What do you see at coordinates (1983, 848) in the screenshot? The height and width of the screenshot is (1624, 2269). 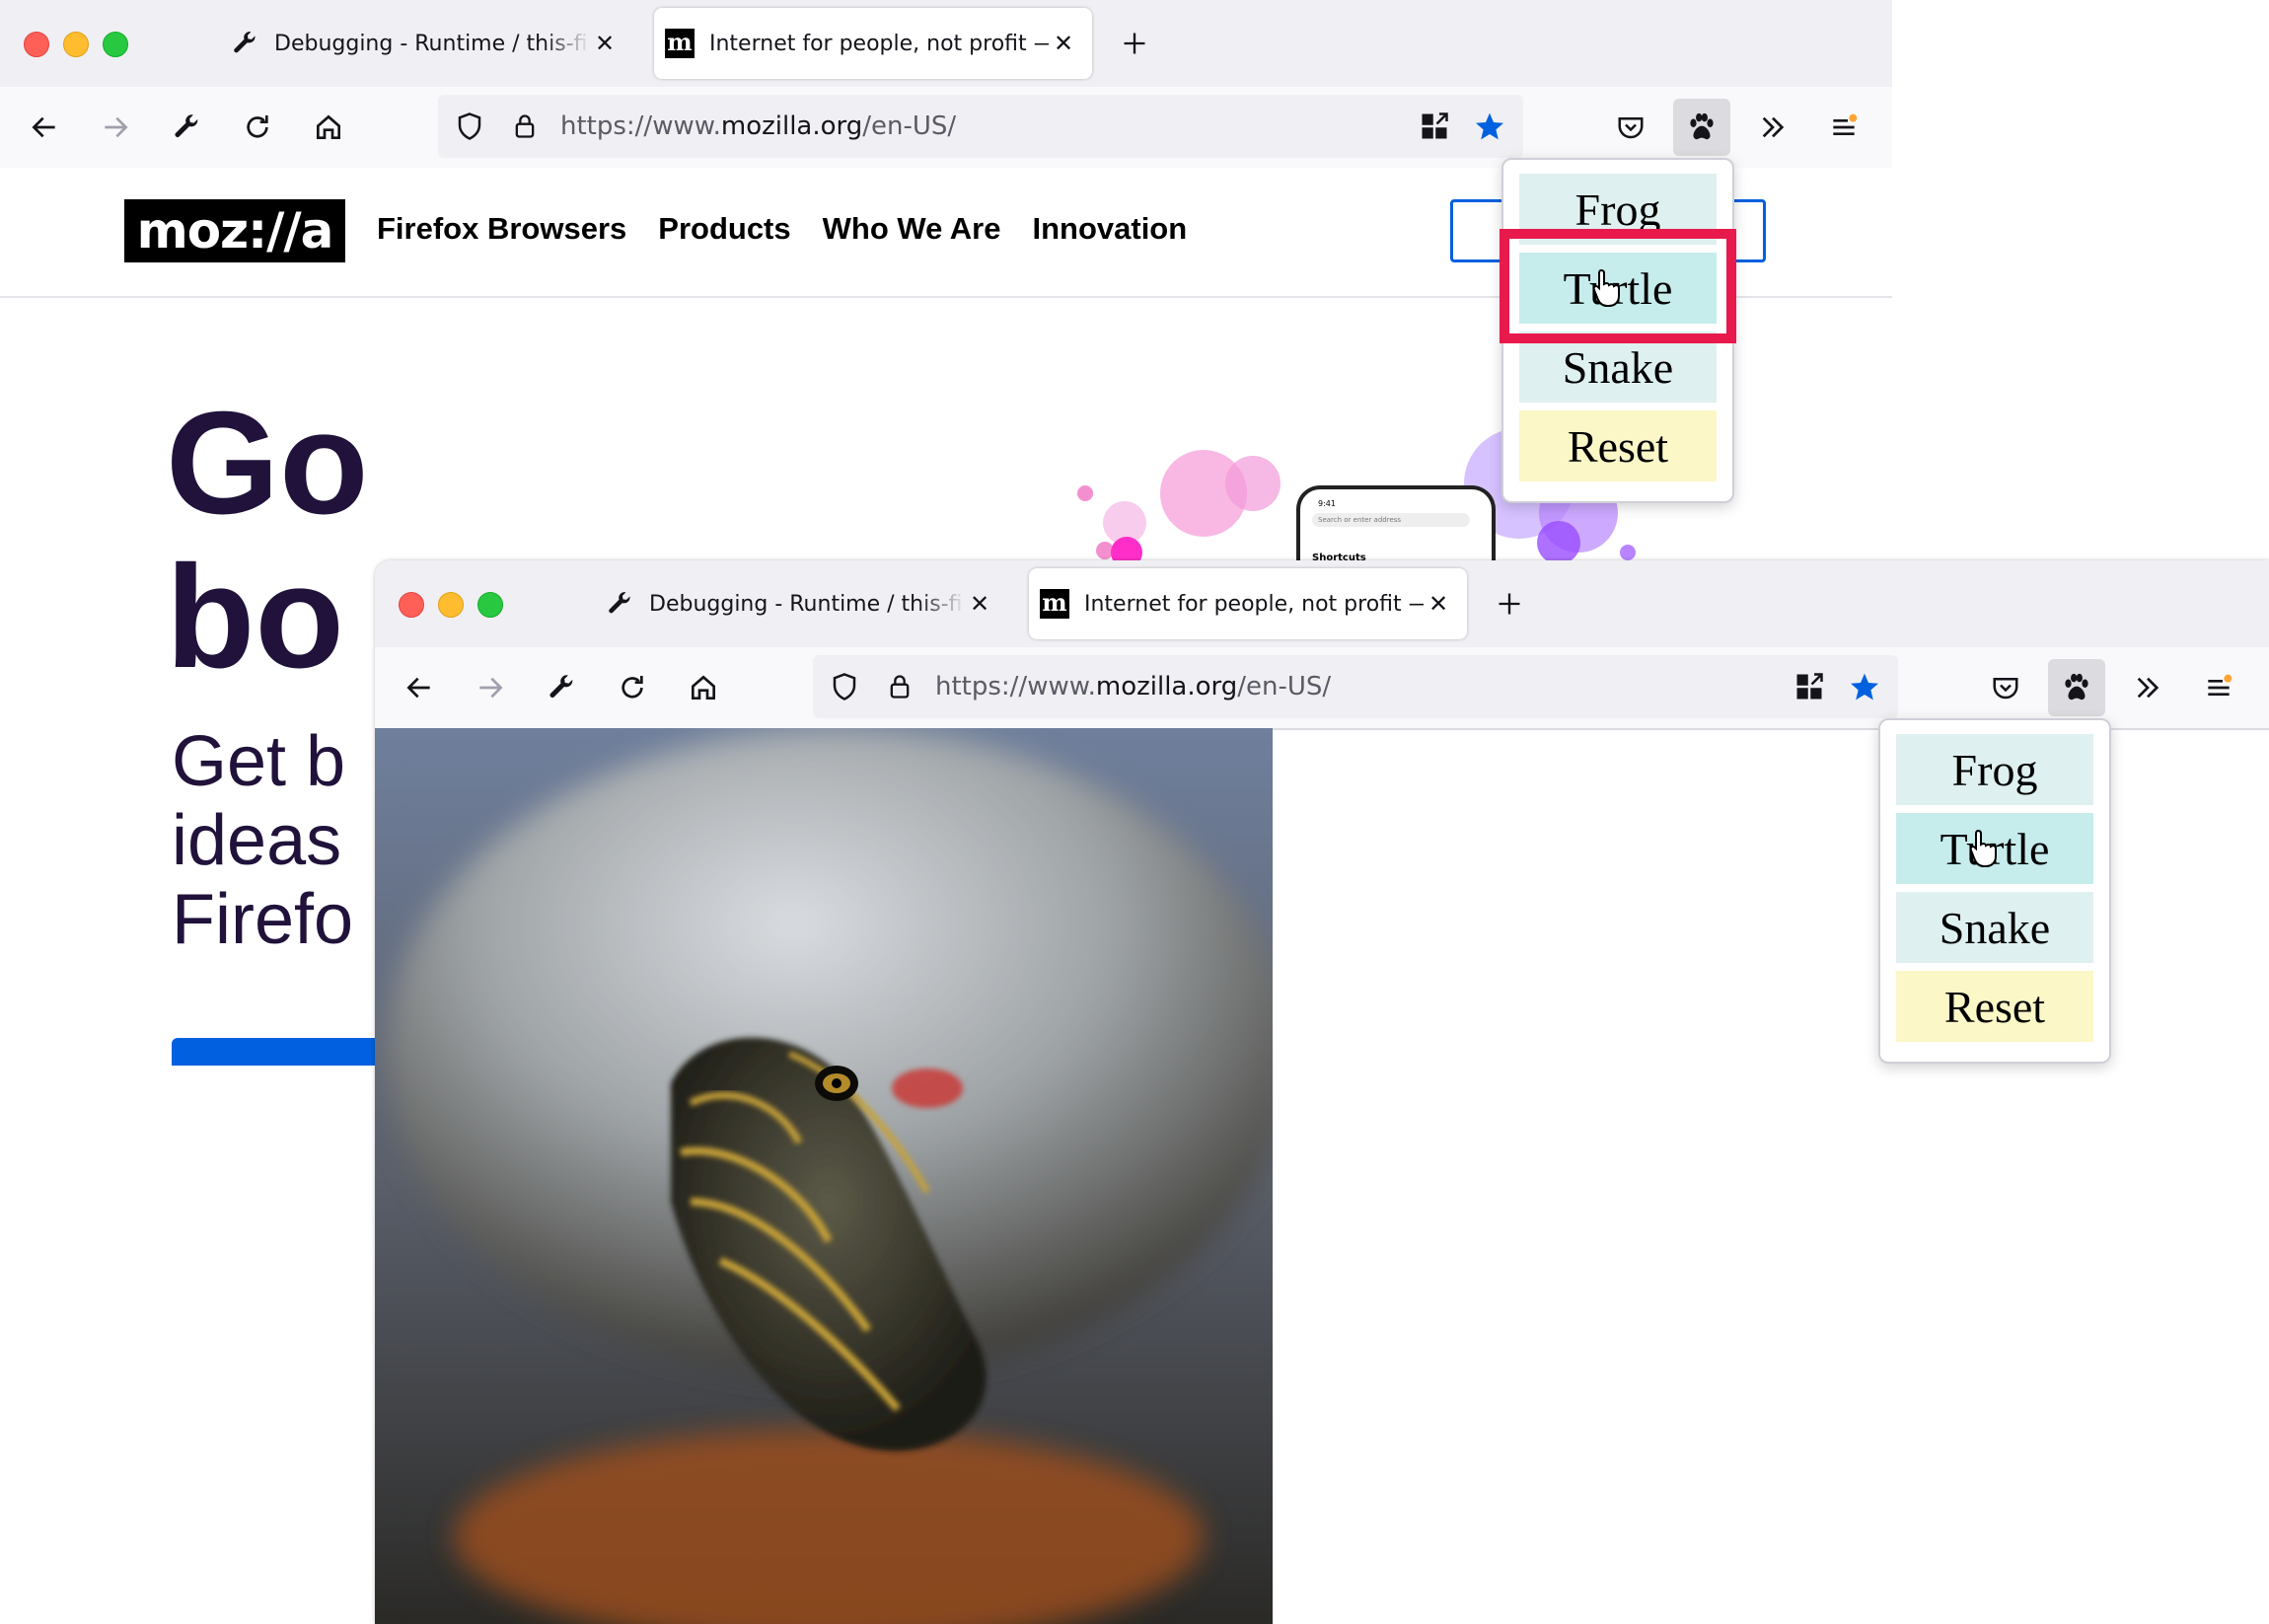 I see `hand-pointer-cursor-icon` at bounding box center [1983, 848].